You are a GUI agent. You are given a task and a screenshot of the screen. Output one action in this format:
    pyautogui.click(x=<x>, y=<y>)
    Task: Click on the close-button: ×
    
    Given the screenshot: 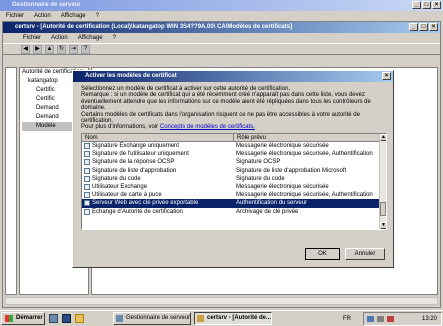 What is the action you would take?
    pyautogui.click(x=436, y=5)
    